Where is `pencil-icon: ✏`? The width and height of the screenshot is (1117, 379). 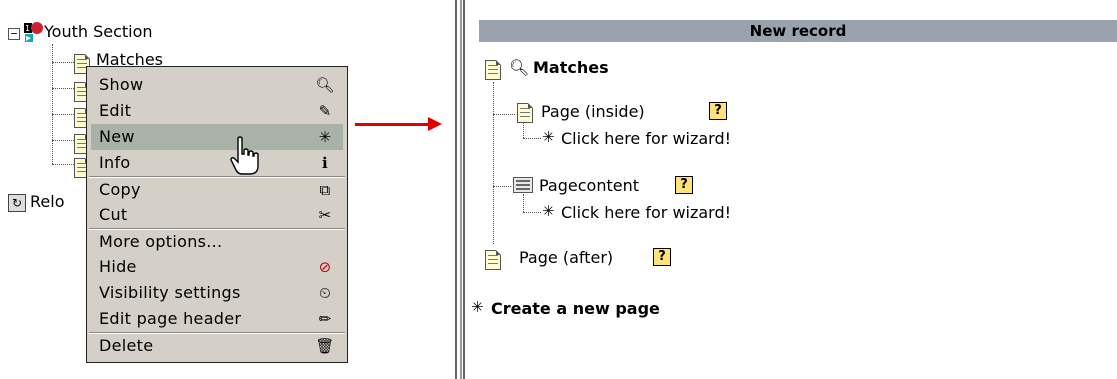
pencil-icon: ✏ is located at coordinates (325, 319).